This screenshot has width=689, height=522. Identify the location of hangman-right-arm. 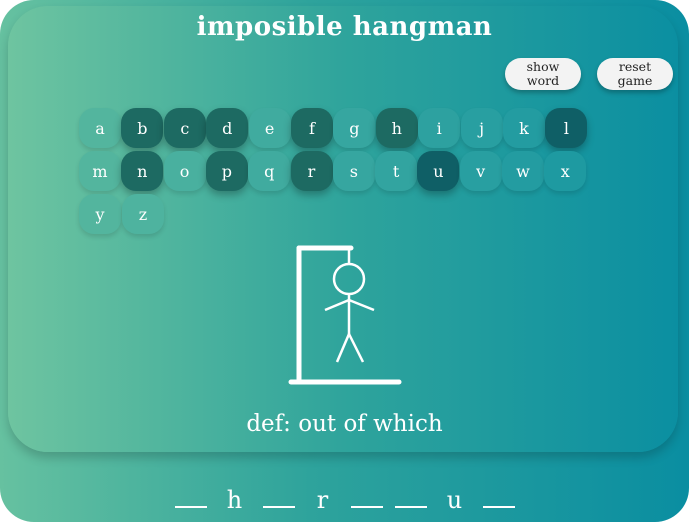
(361, 305).